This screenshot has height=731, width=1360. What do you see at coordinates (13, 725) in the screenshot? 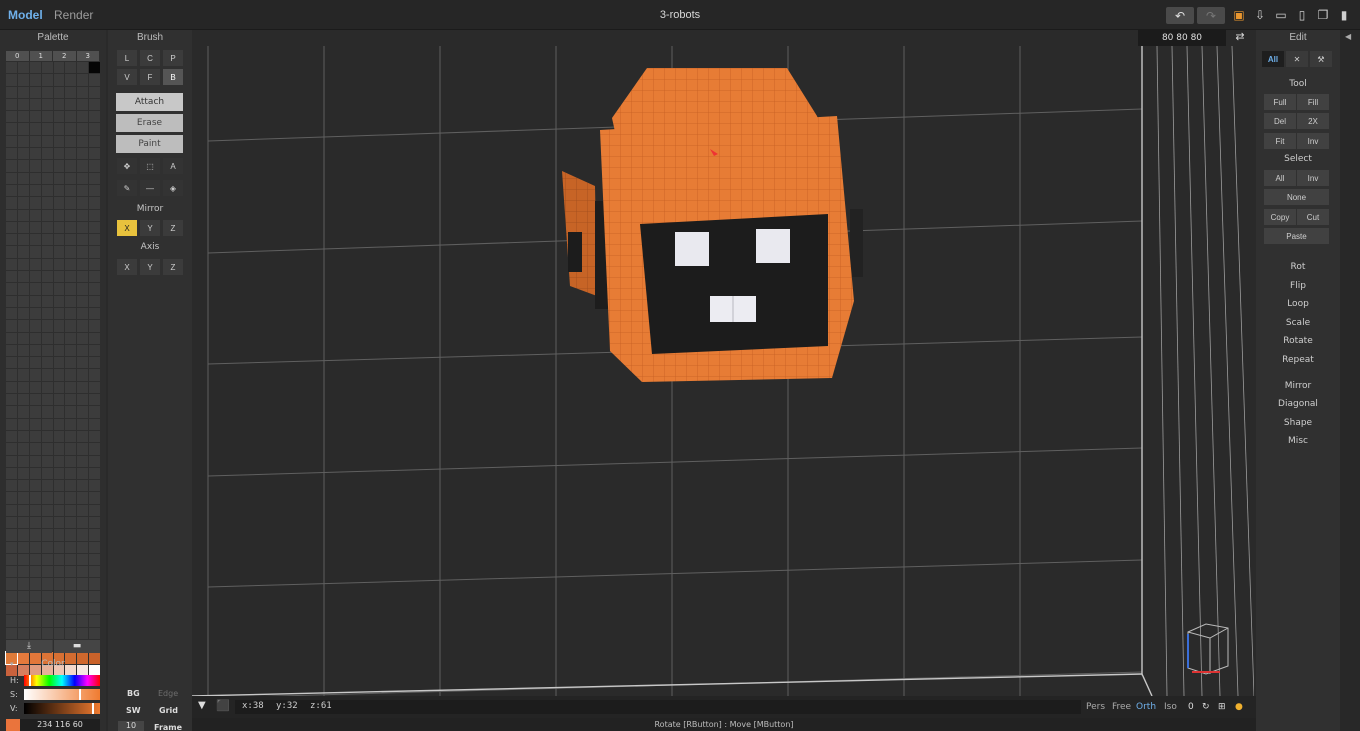
I see `current-color-swatch` at bounding box center [13, 725].